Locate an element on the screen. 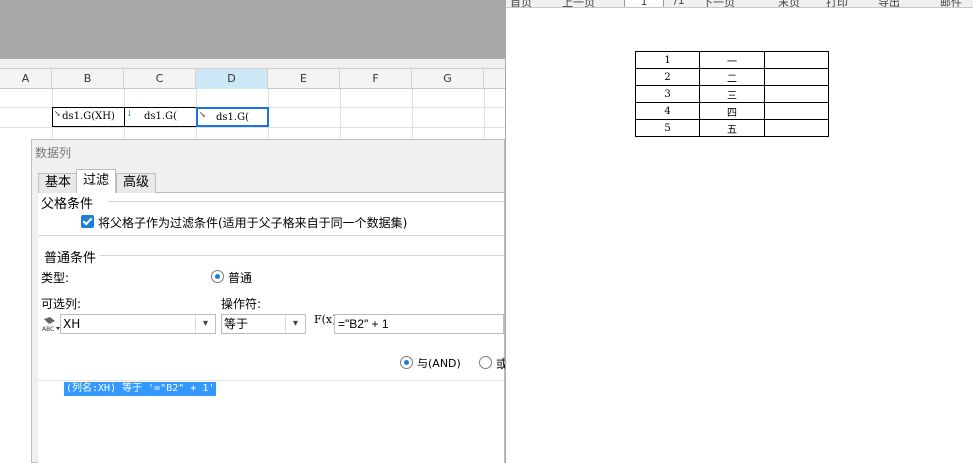  page-number-input: 1 is located at coordinates (644, 3).